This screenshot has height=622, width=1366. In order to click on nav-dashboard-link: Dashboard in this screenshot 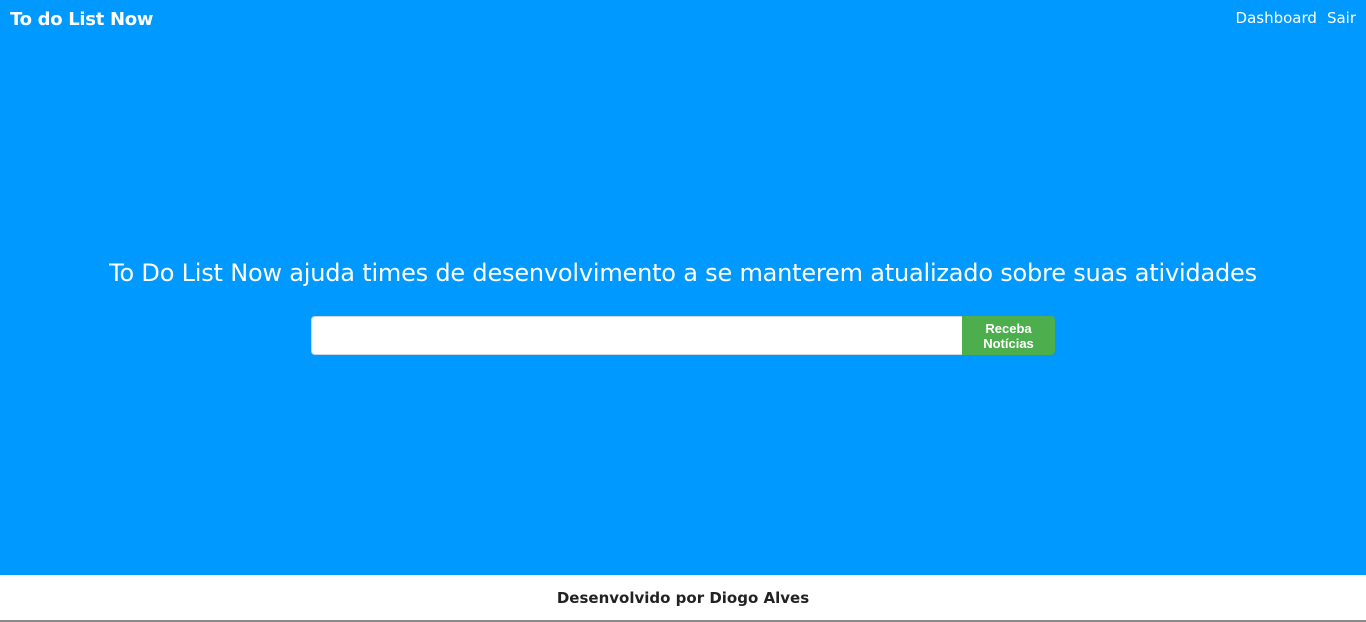, I will do `click(1276, 18)`.